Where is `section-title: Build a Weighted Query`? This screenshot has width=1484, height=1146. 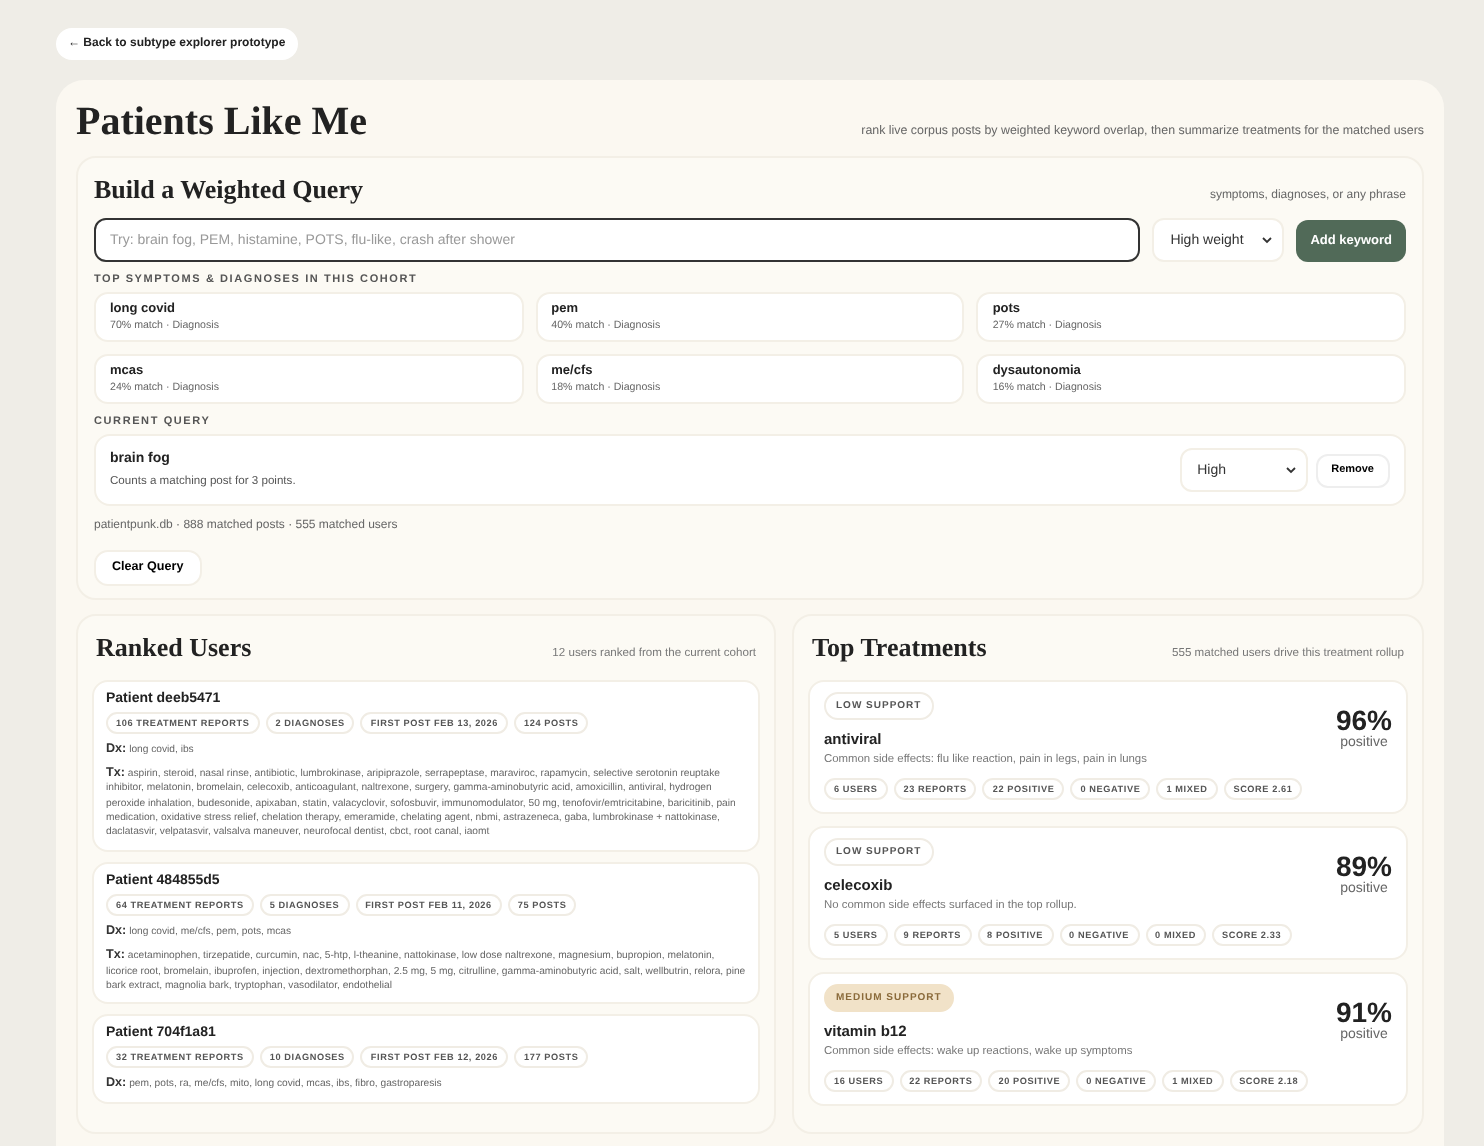 section-title: Build a Weighted Query is located at coordinates (228, 190).